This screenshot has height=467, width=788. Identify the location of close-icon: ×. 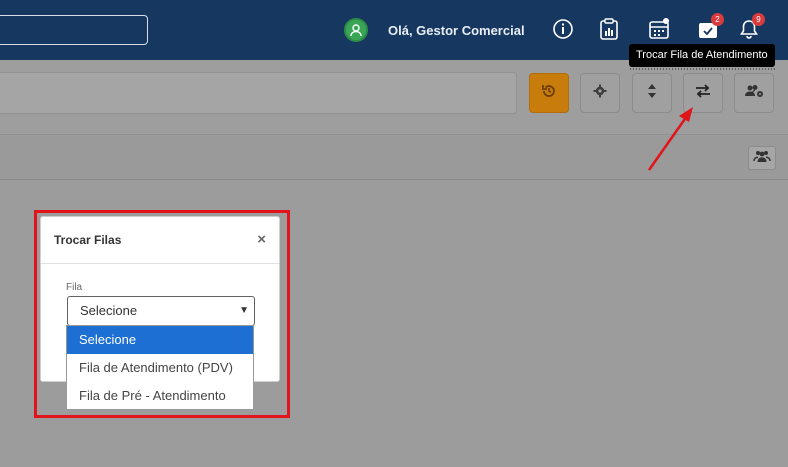
(261, 239).